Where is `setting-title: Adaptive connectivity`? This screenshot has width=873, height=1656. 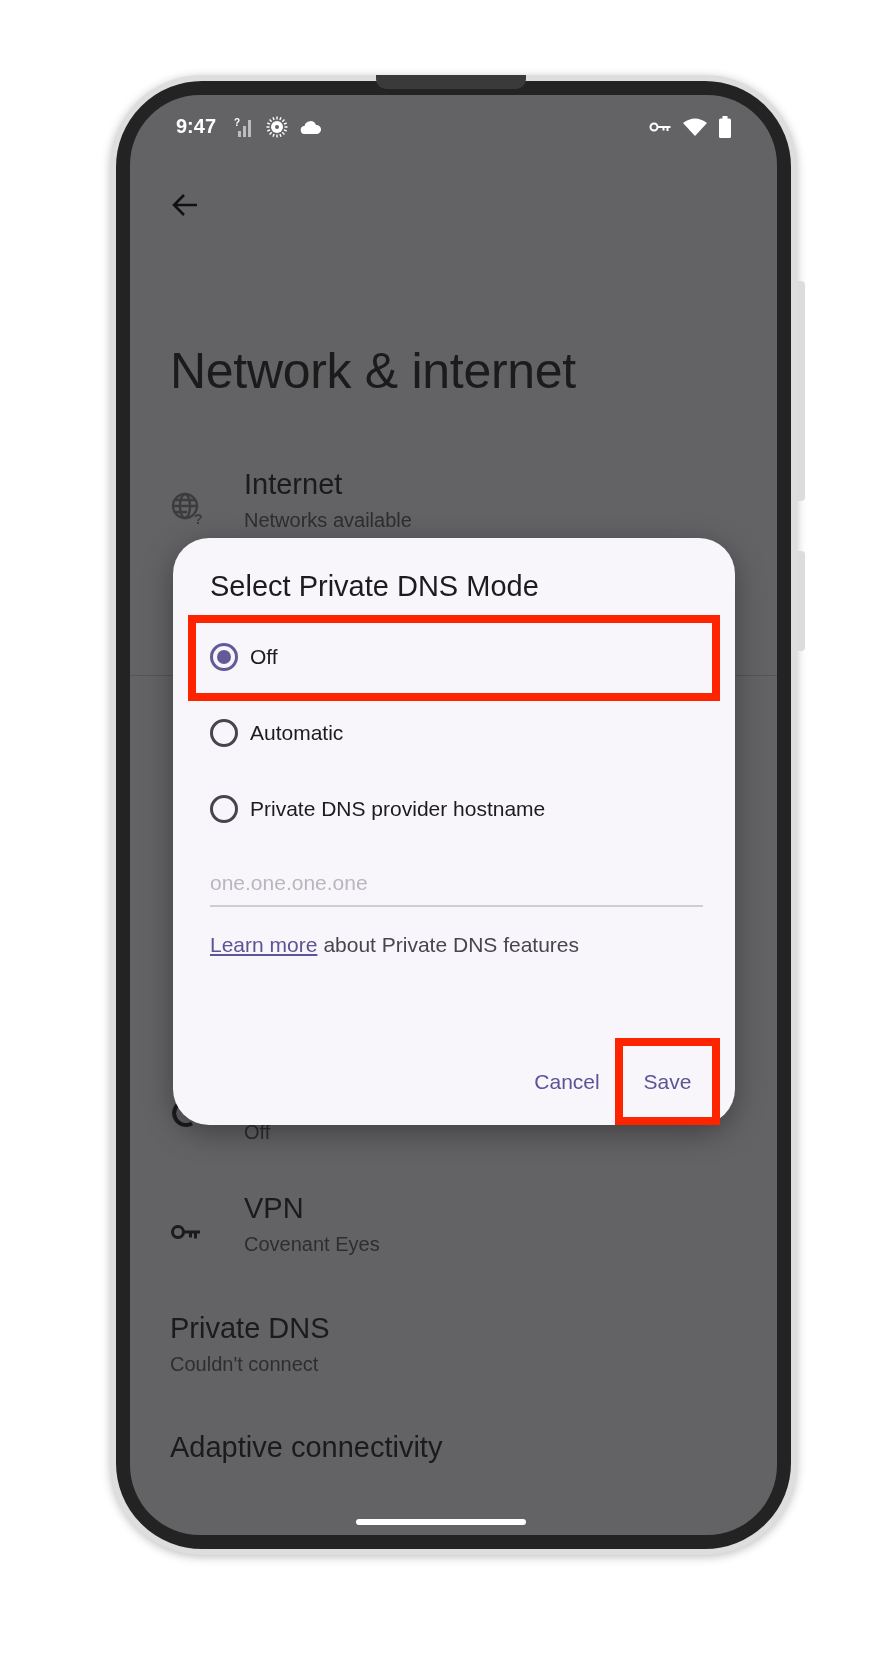
setting-title: Adaptive connectivity is located at coordinates (306, 1447).